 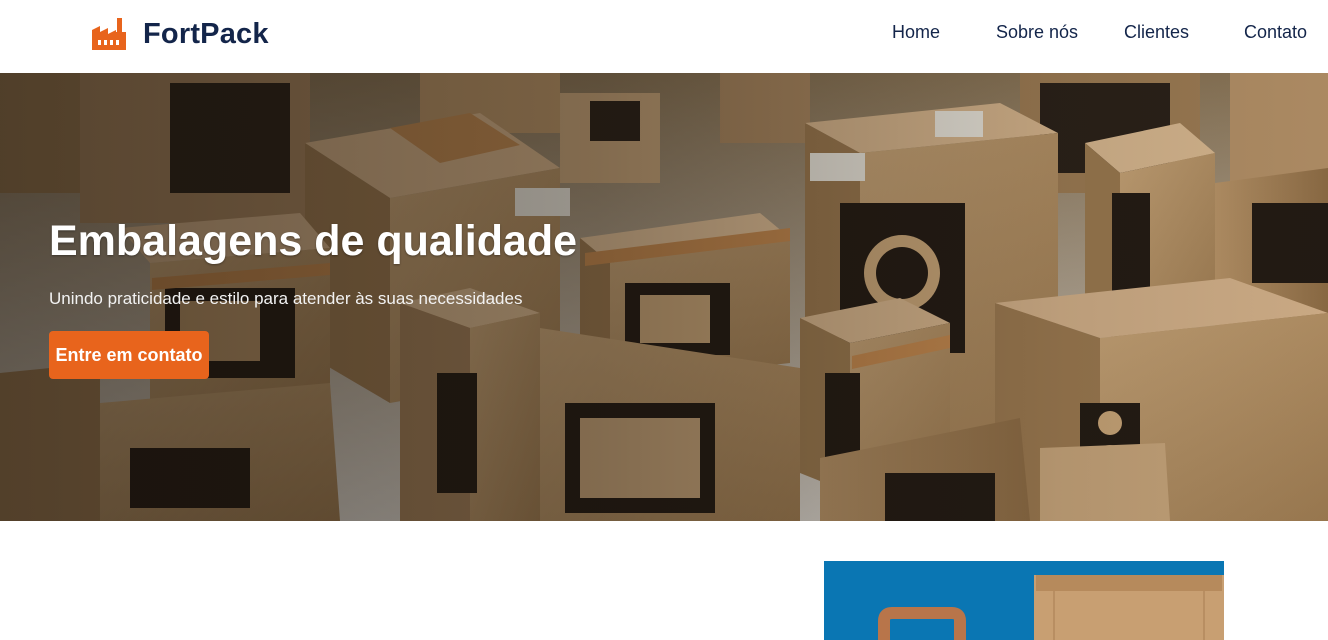 I want to click on paper-bag-image, so click(x=1024, y=600).